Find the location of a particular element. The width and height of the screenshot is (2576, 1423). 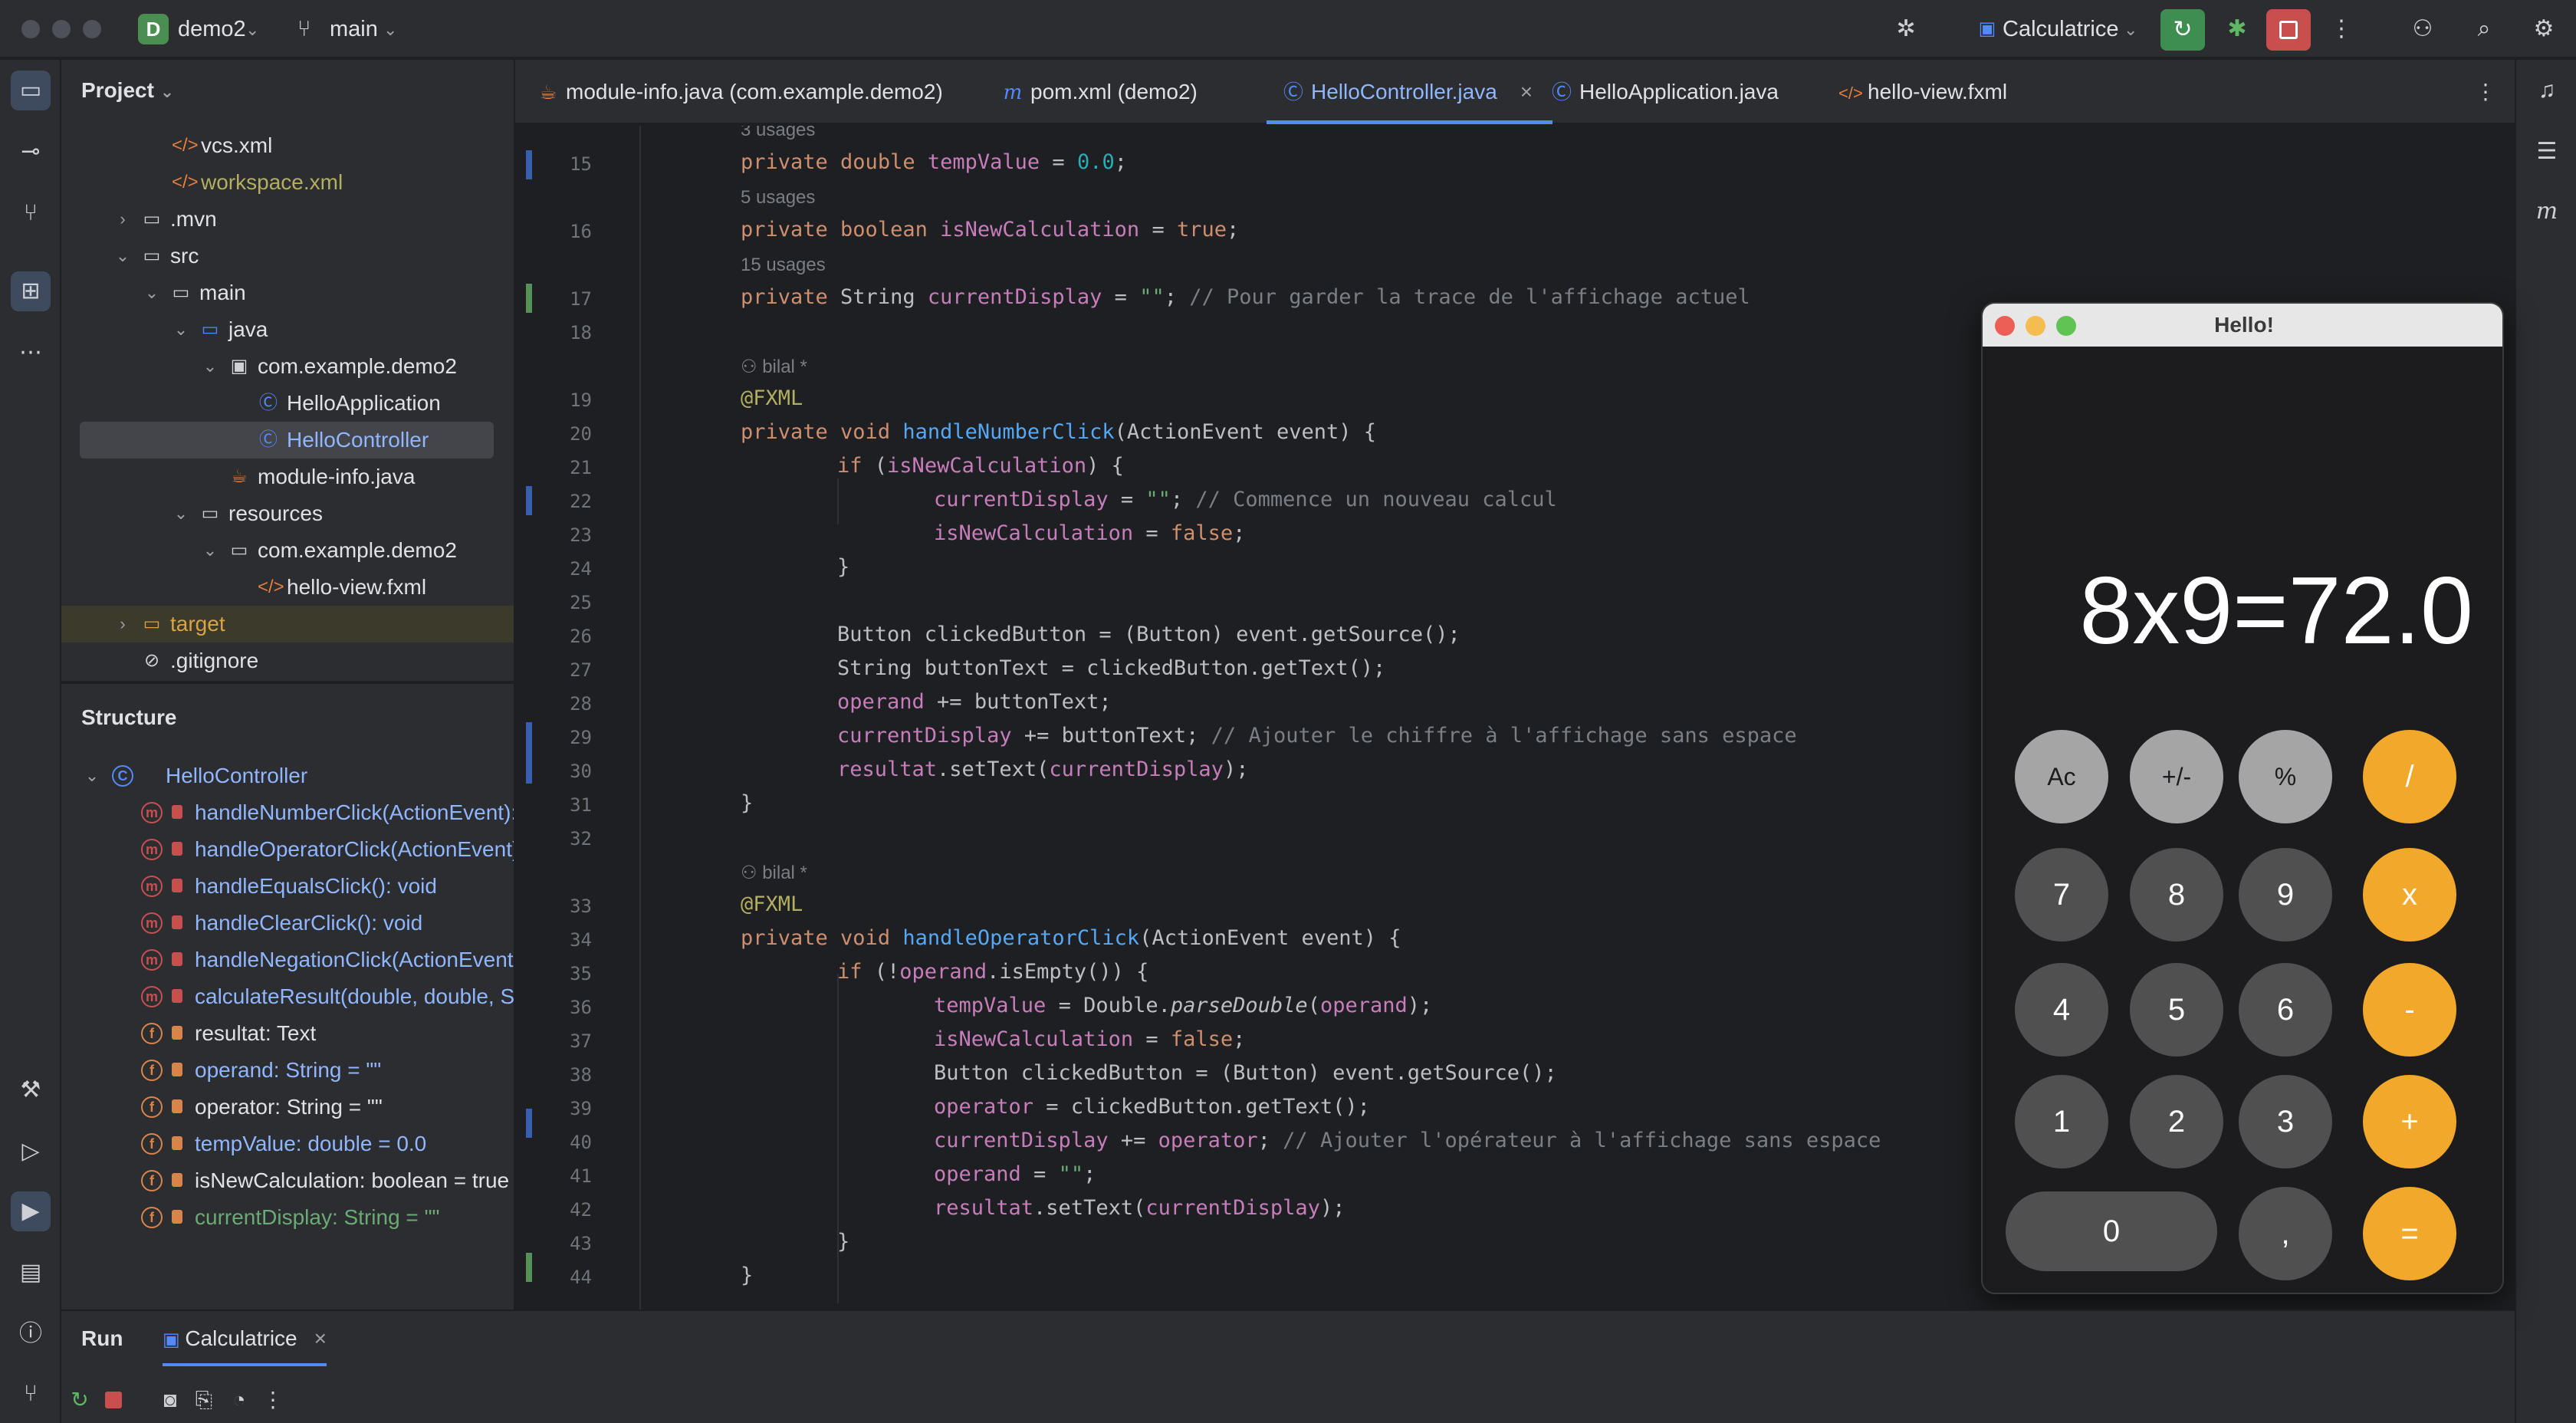

debug-icon: ✱ is located at coordinates (2237, 29).